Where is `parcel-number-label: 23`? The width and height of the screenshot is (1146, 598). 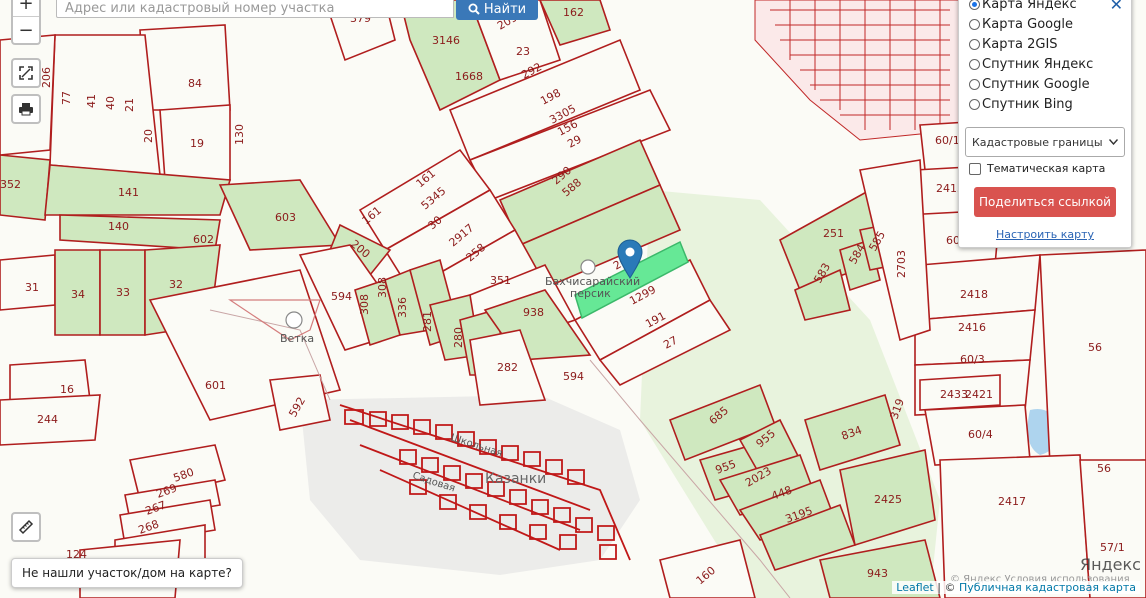 parcel-number-label: 23 is located at coordinates (523, 51).